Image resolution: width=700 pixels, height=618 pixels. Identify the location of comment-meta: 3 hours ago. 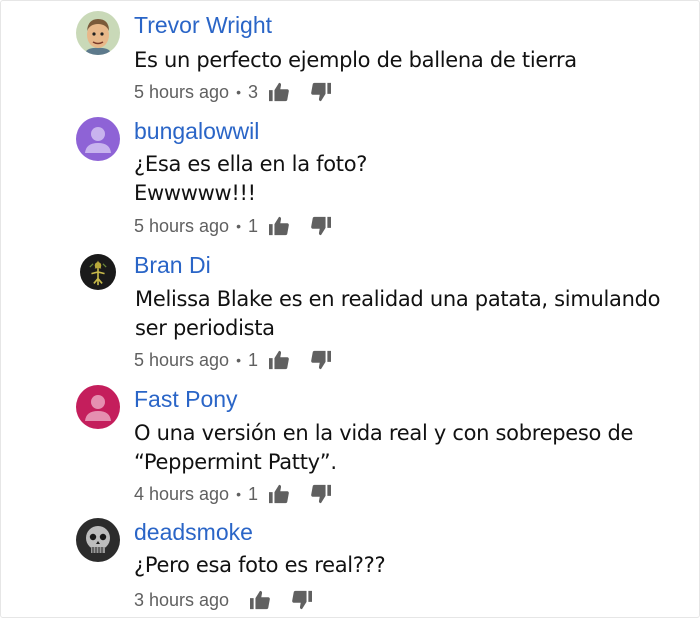
(223, 600).